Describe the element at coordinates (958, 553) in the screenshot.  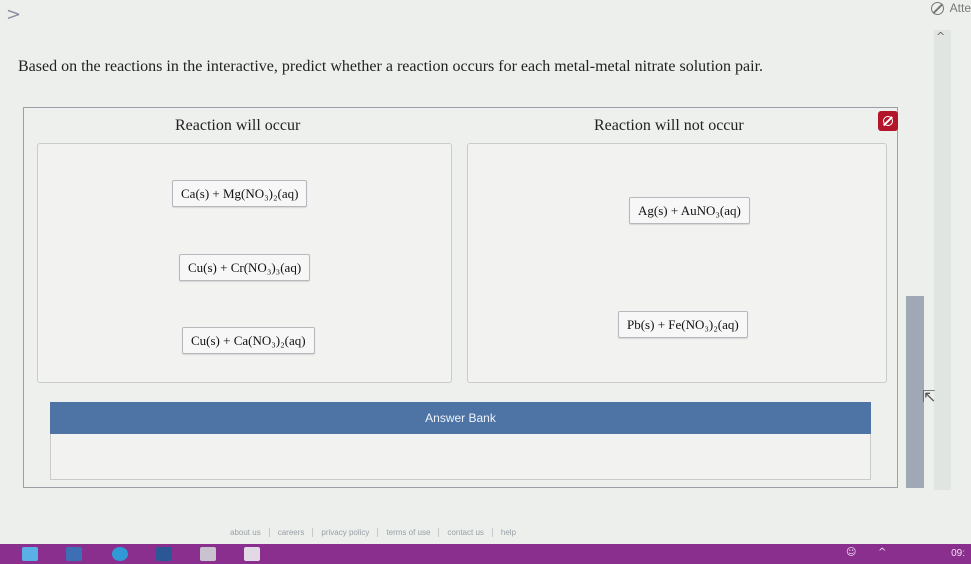
I see `taskbar-clock: 09:` at that location.